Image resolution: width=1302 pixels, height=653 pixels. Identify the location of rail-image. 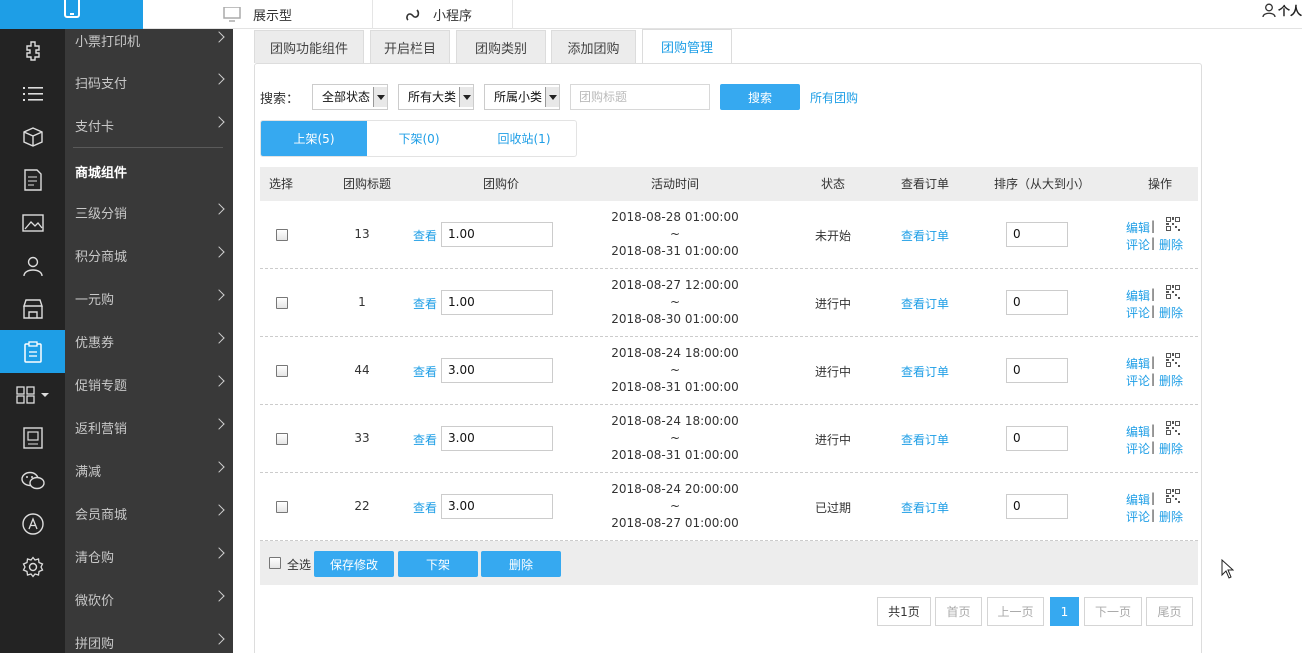
(32, 222).